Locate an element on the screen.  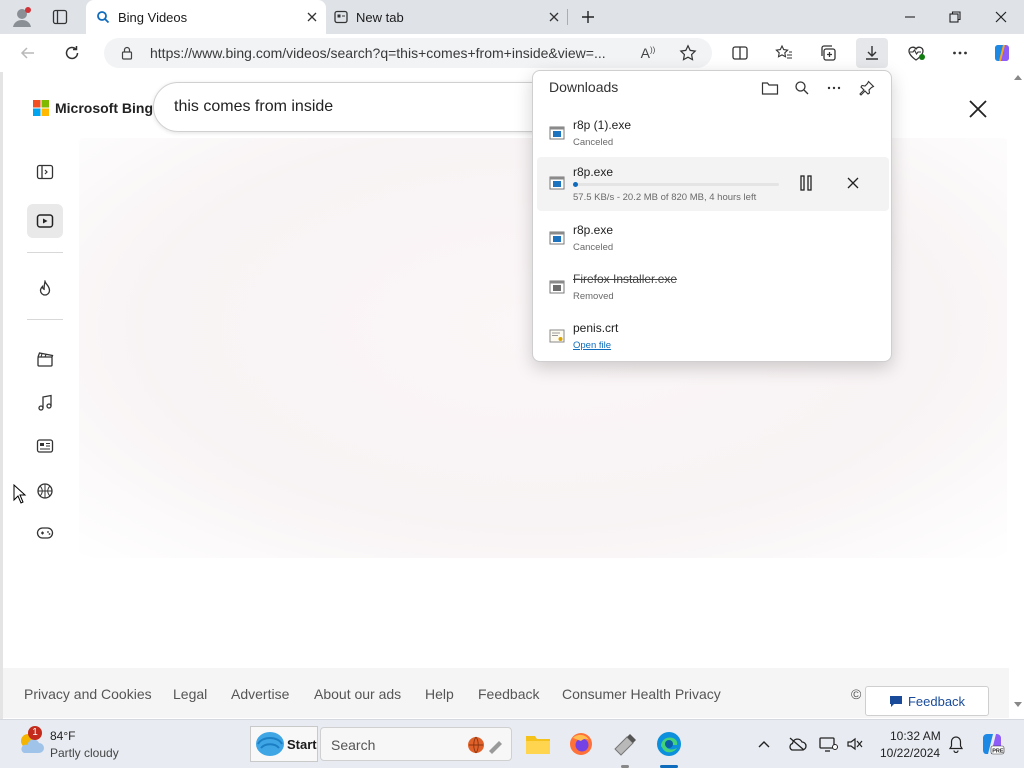
folder-icon is located at coordinates (538, 745).